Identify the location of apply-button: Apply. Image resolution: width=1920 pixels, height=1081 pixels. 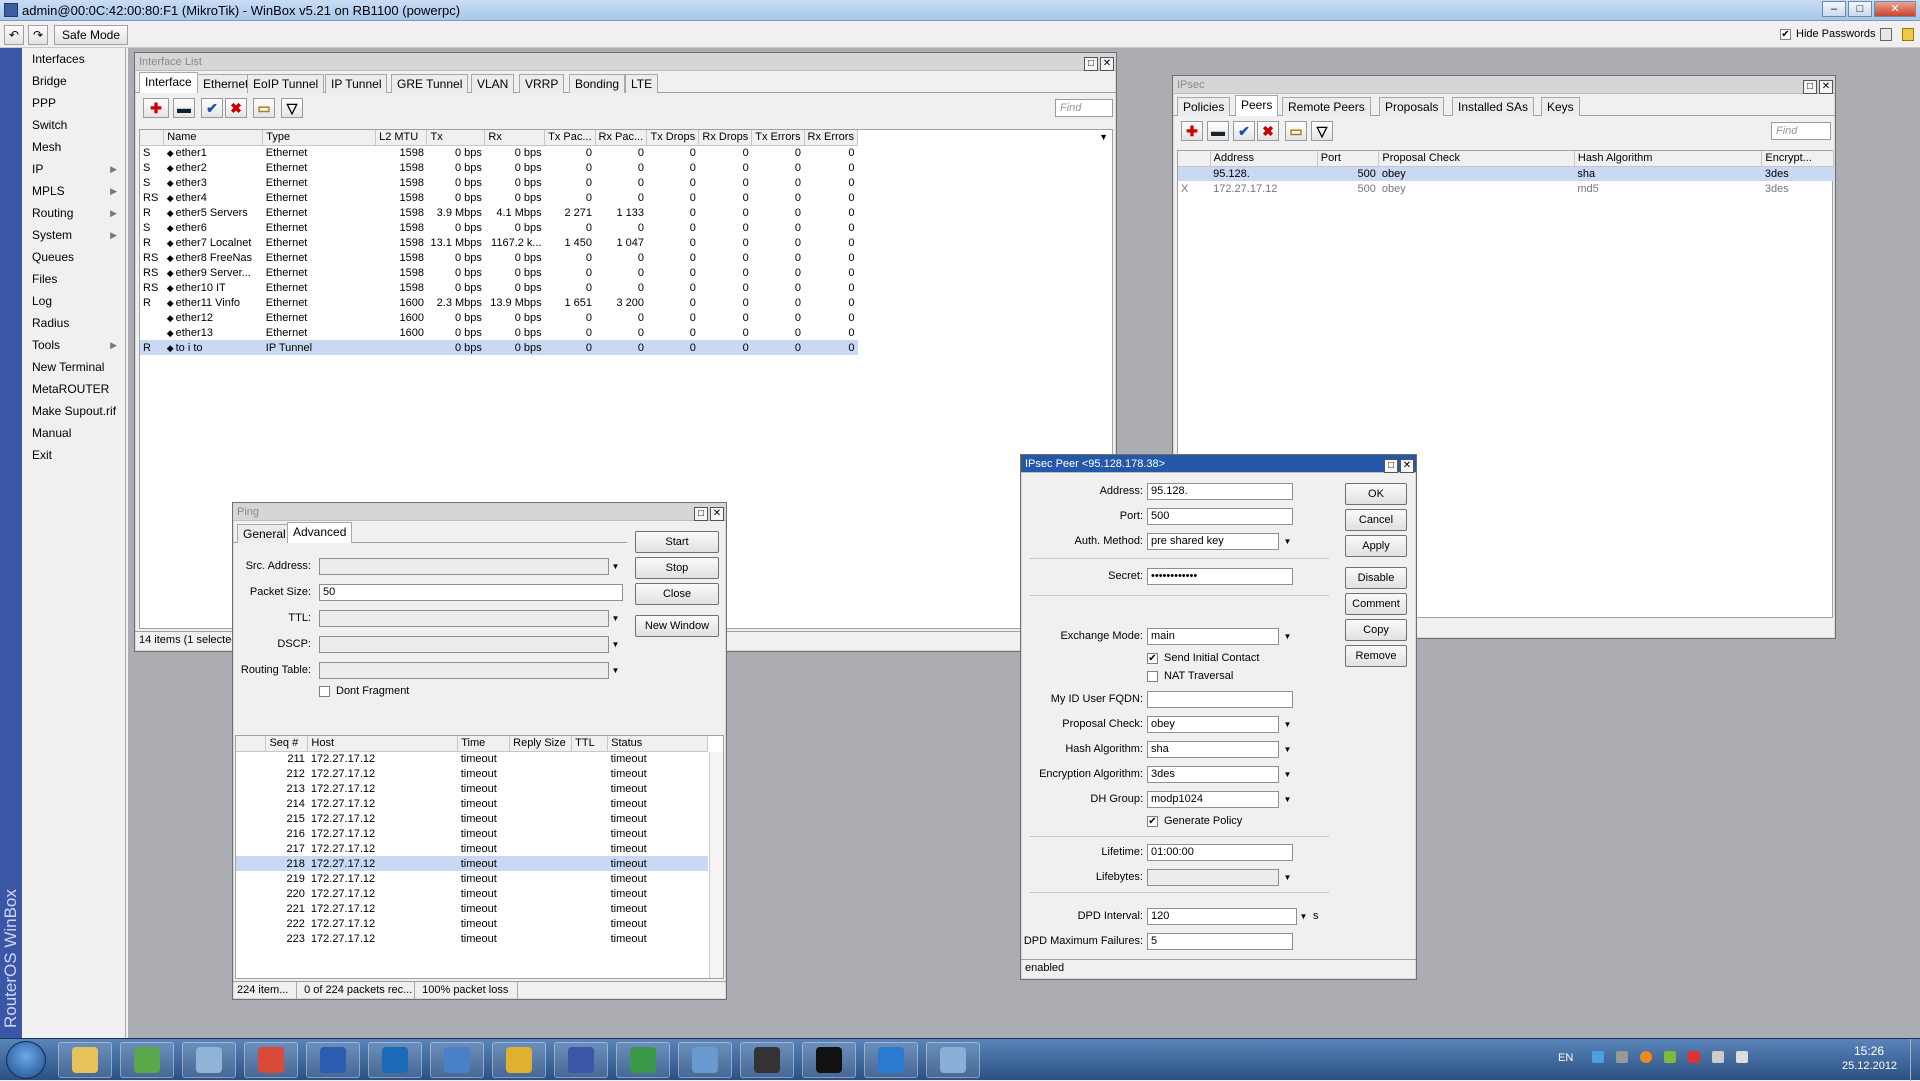
(1376, 546).